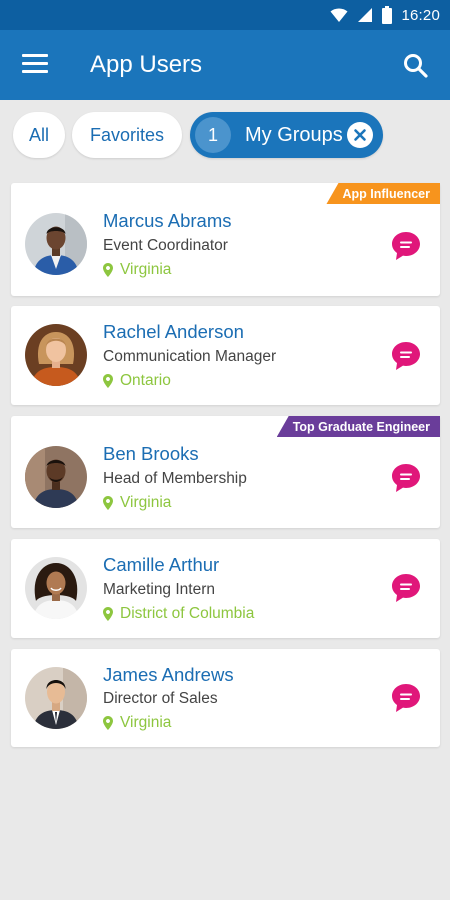 Image resolution: width=450 pixels, height=900 pixels. What do you see at coordinates (383, 193) in the screenshot?
I see `user-badge: App Influencer` at bounding box center [383, 193].